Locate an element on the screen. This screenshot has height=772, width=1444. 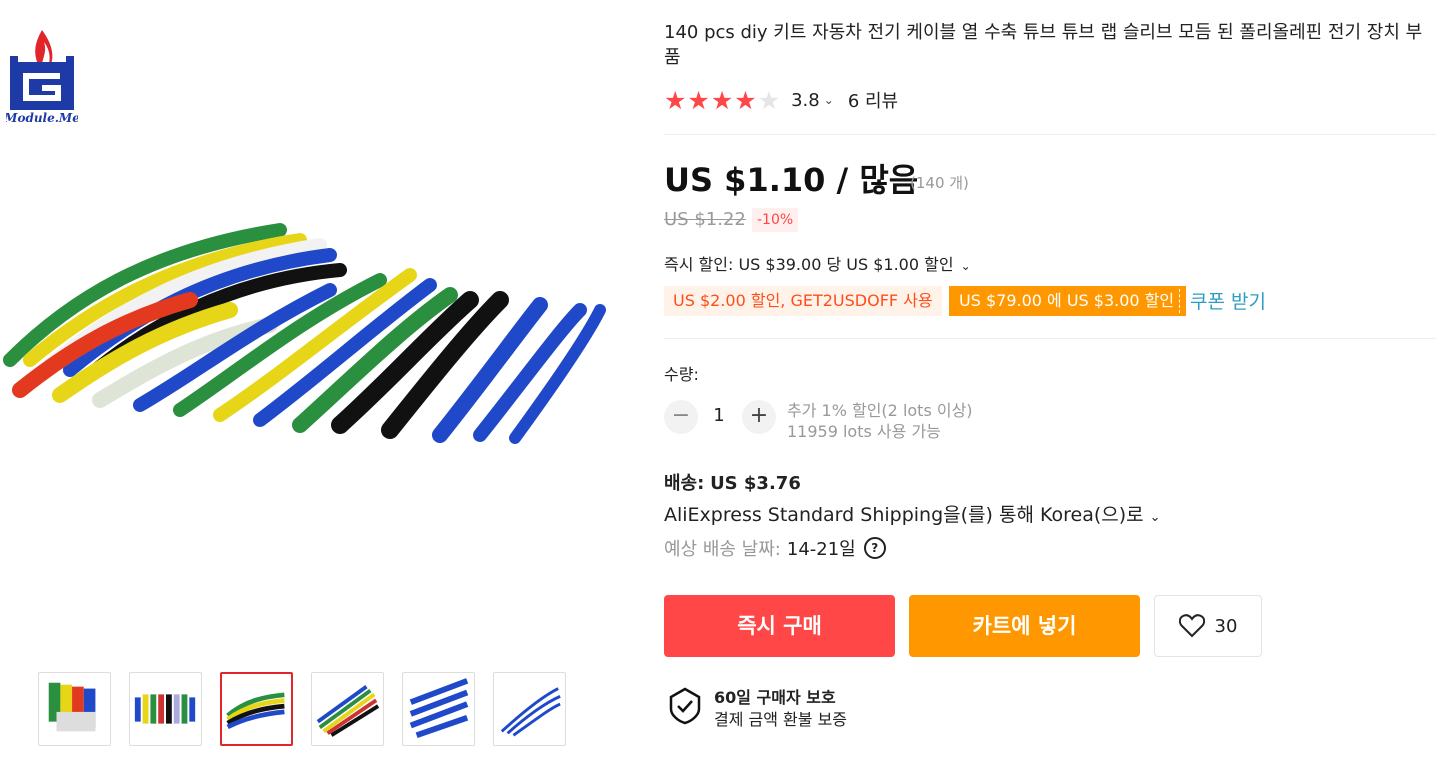
shipping-price: 배송: US $3.76 is located at coordinates (732, 482).